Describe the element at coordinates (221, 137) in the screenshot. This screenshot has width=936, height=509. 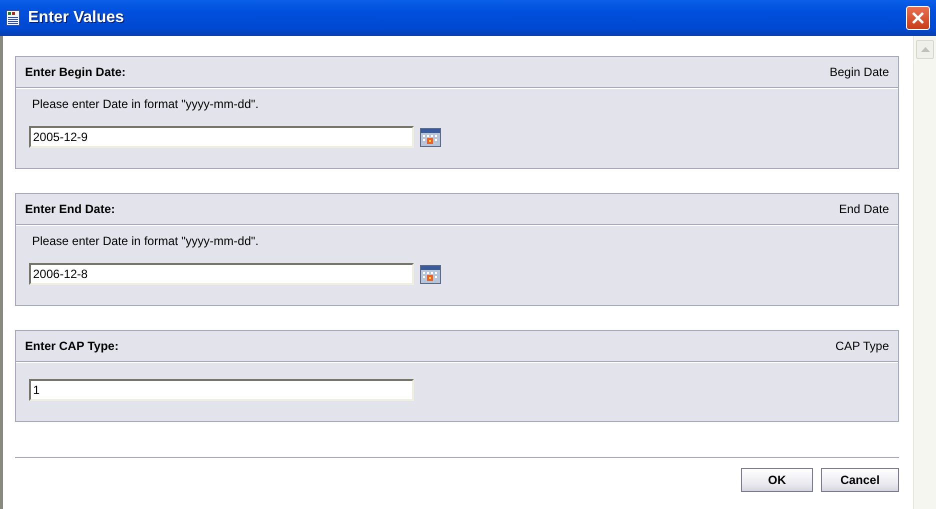
I see `date-field: 2005-12-9` at that location.